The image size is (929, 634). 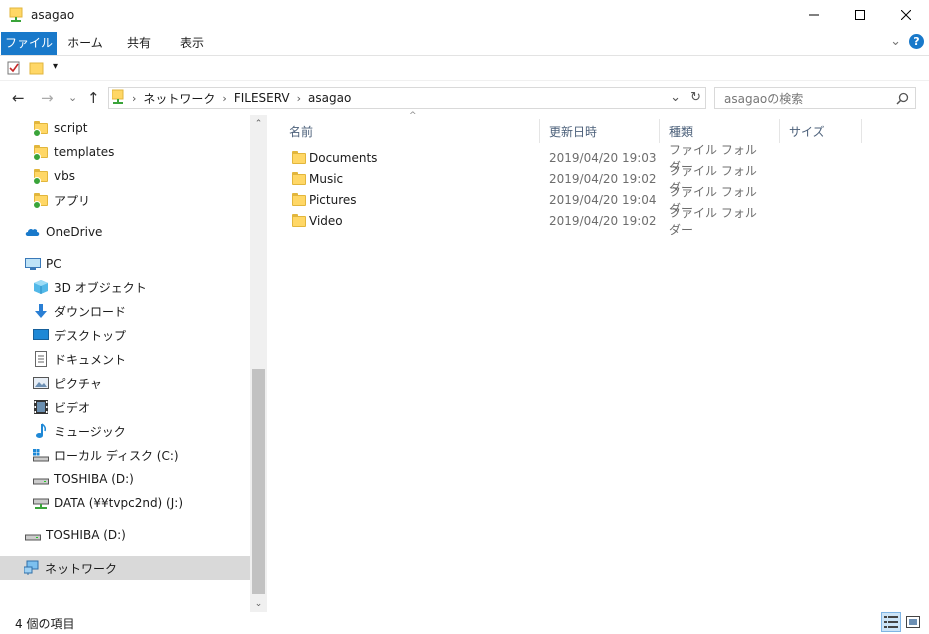 I want to click on tree-item-toshiba-d: TOSHIBA (D:), so click(x=83, y=479).